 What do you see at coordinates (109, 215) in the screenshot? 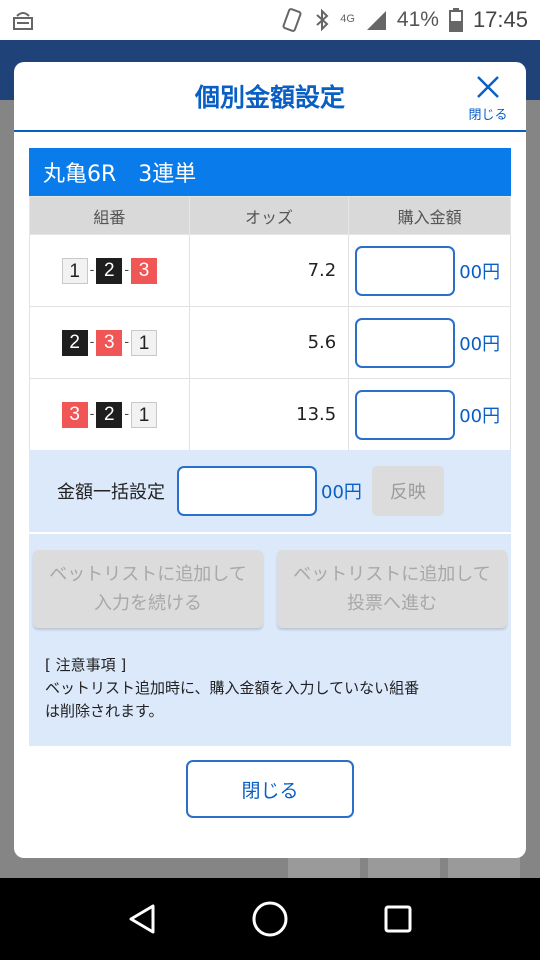
I see `header-combo: 組番` at bounding box center [109, 215].